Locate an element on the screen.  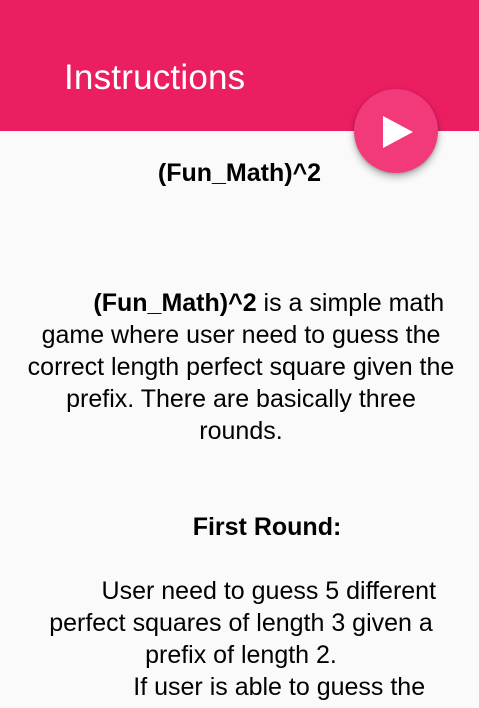
page-title: Instructions is located at coordinates (155, 77).